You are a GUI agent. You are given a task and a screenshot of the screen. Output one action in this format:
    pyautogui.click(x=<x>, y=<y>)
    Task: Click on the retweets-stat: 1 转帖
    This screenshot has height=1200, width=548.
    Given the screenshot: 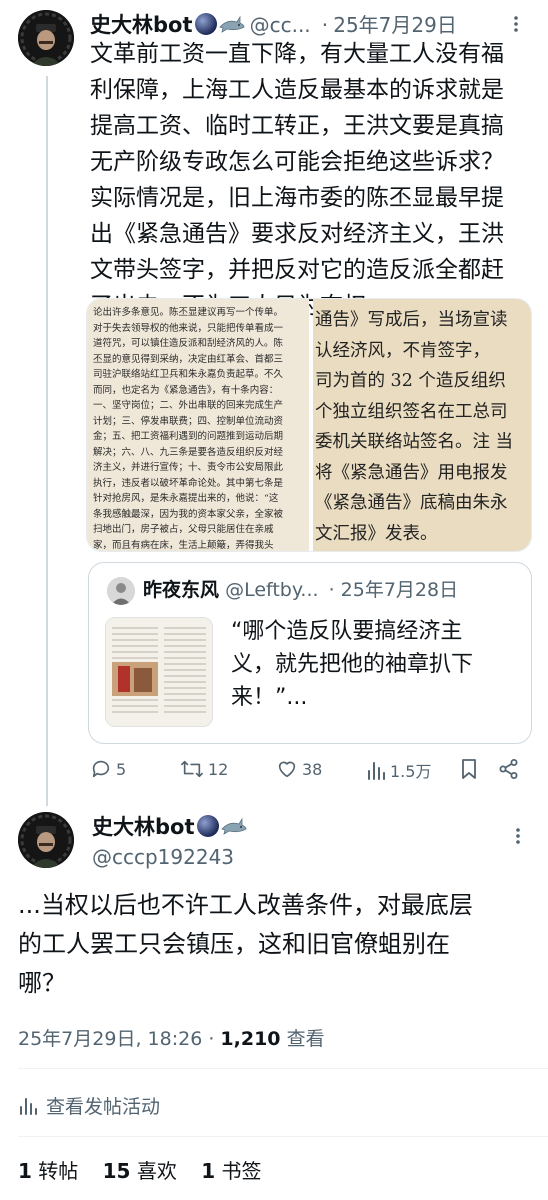 What is the action you would take?
    pyautogui.click(x=48, y=1171)
    